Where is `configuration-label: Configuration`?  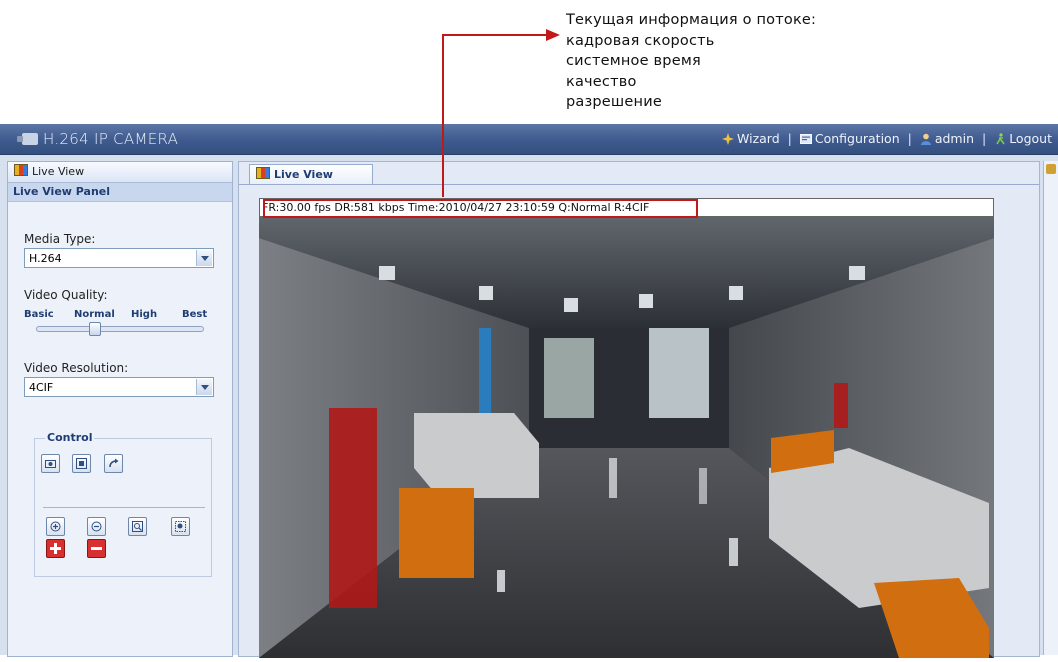 configuration-label: Configuration is located at coordinates (857, 138).